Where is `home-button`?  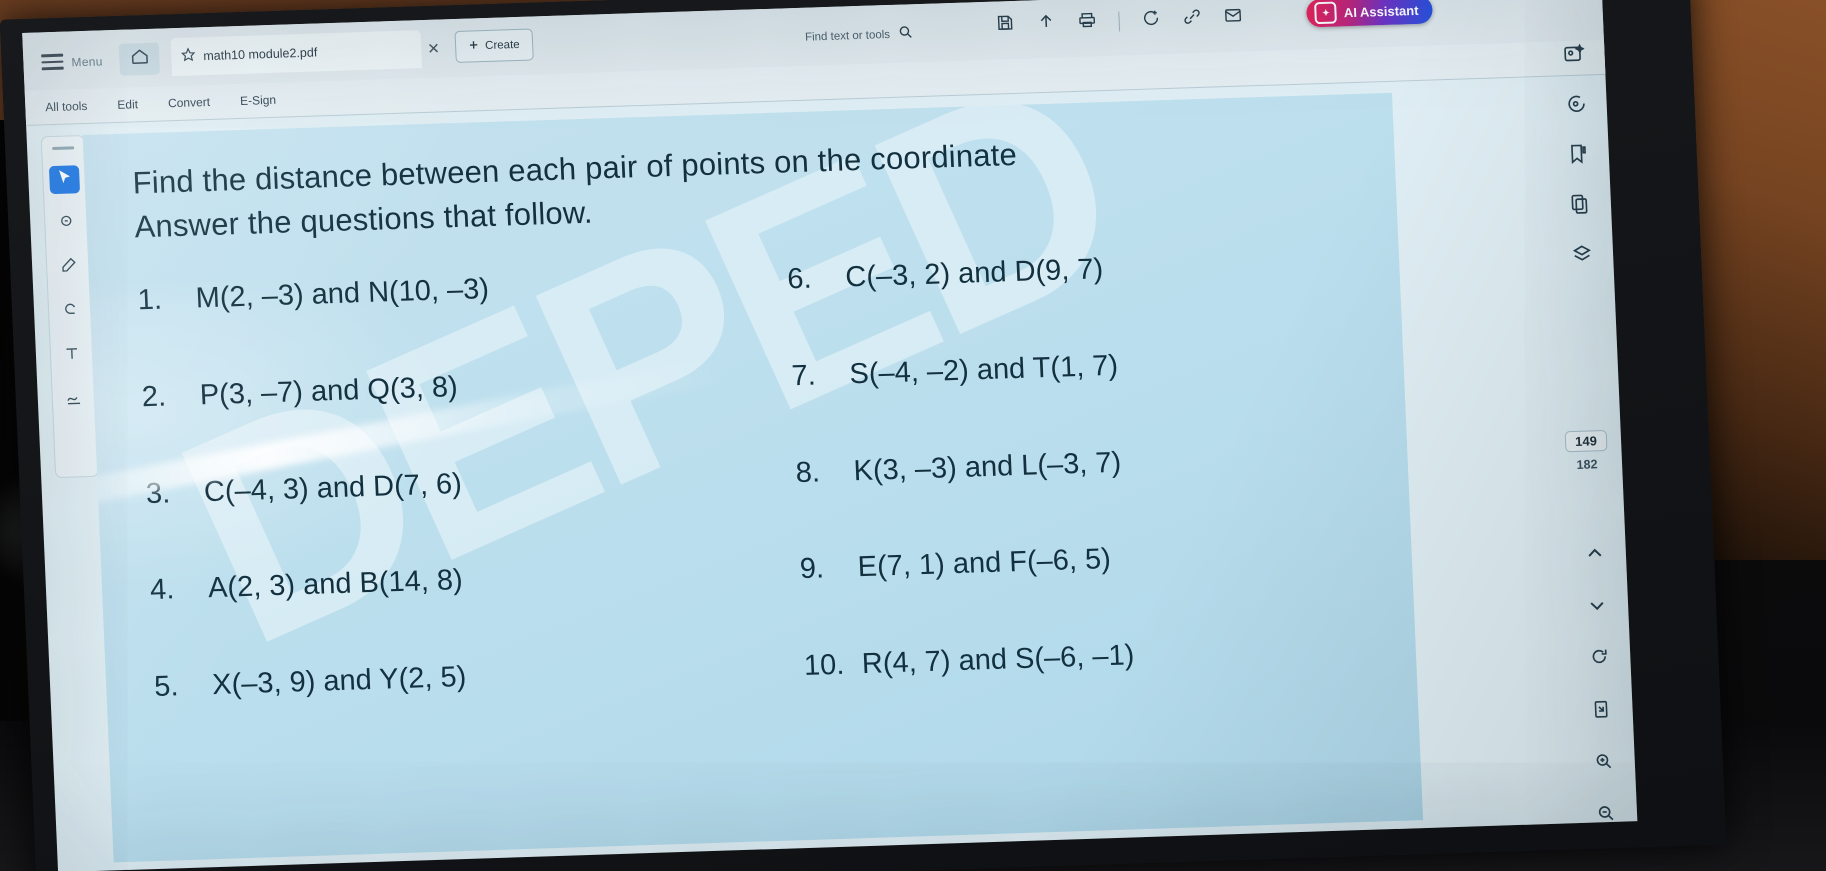 home-button is located at coordinates (139, 59).